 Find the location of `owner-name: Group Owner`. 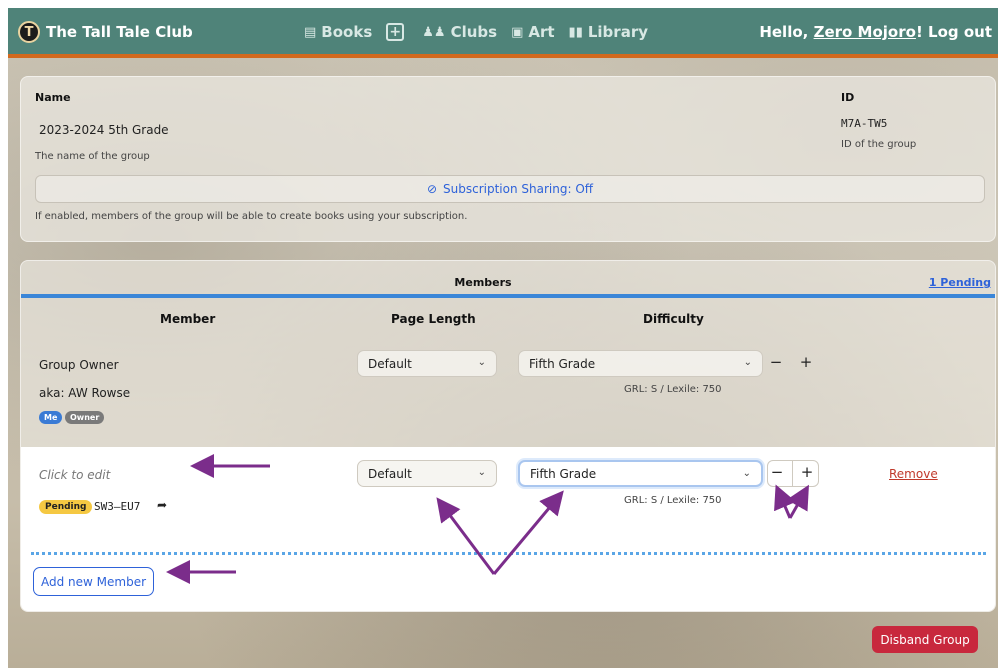

owner-name: Group Owner is located at coordinates (79, 365).